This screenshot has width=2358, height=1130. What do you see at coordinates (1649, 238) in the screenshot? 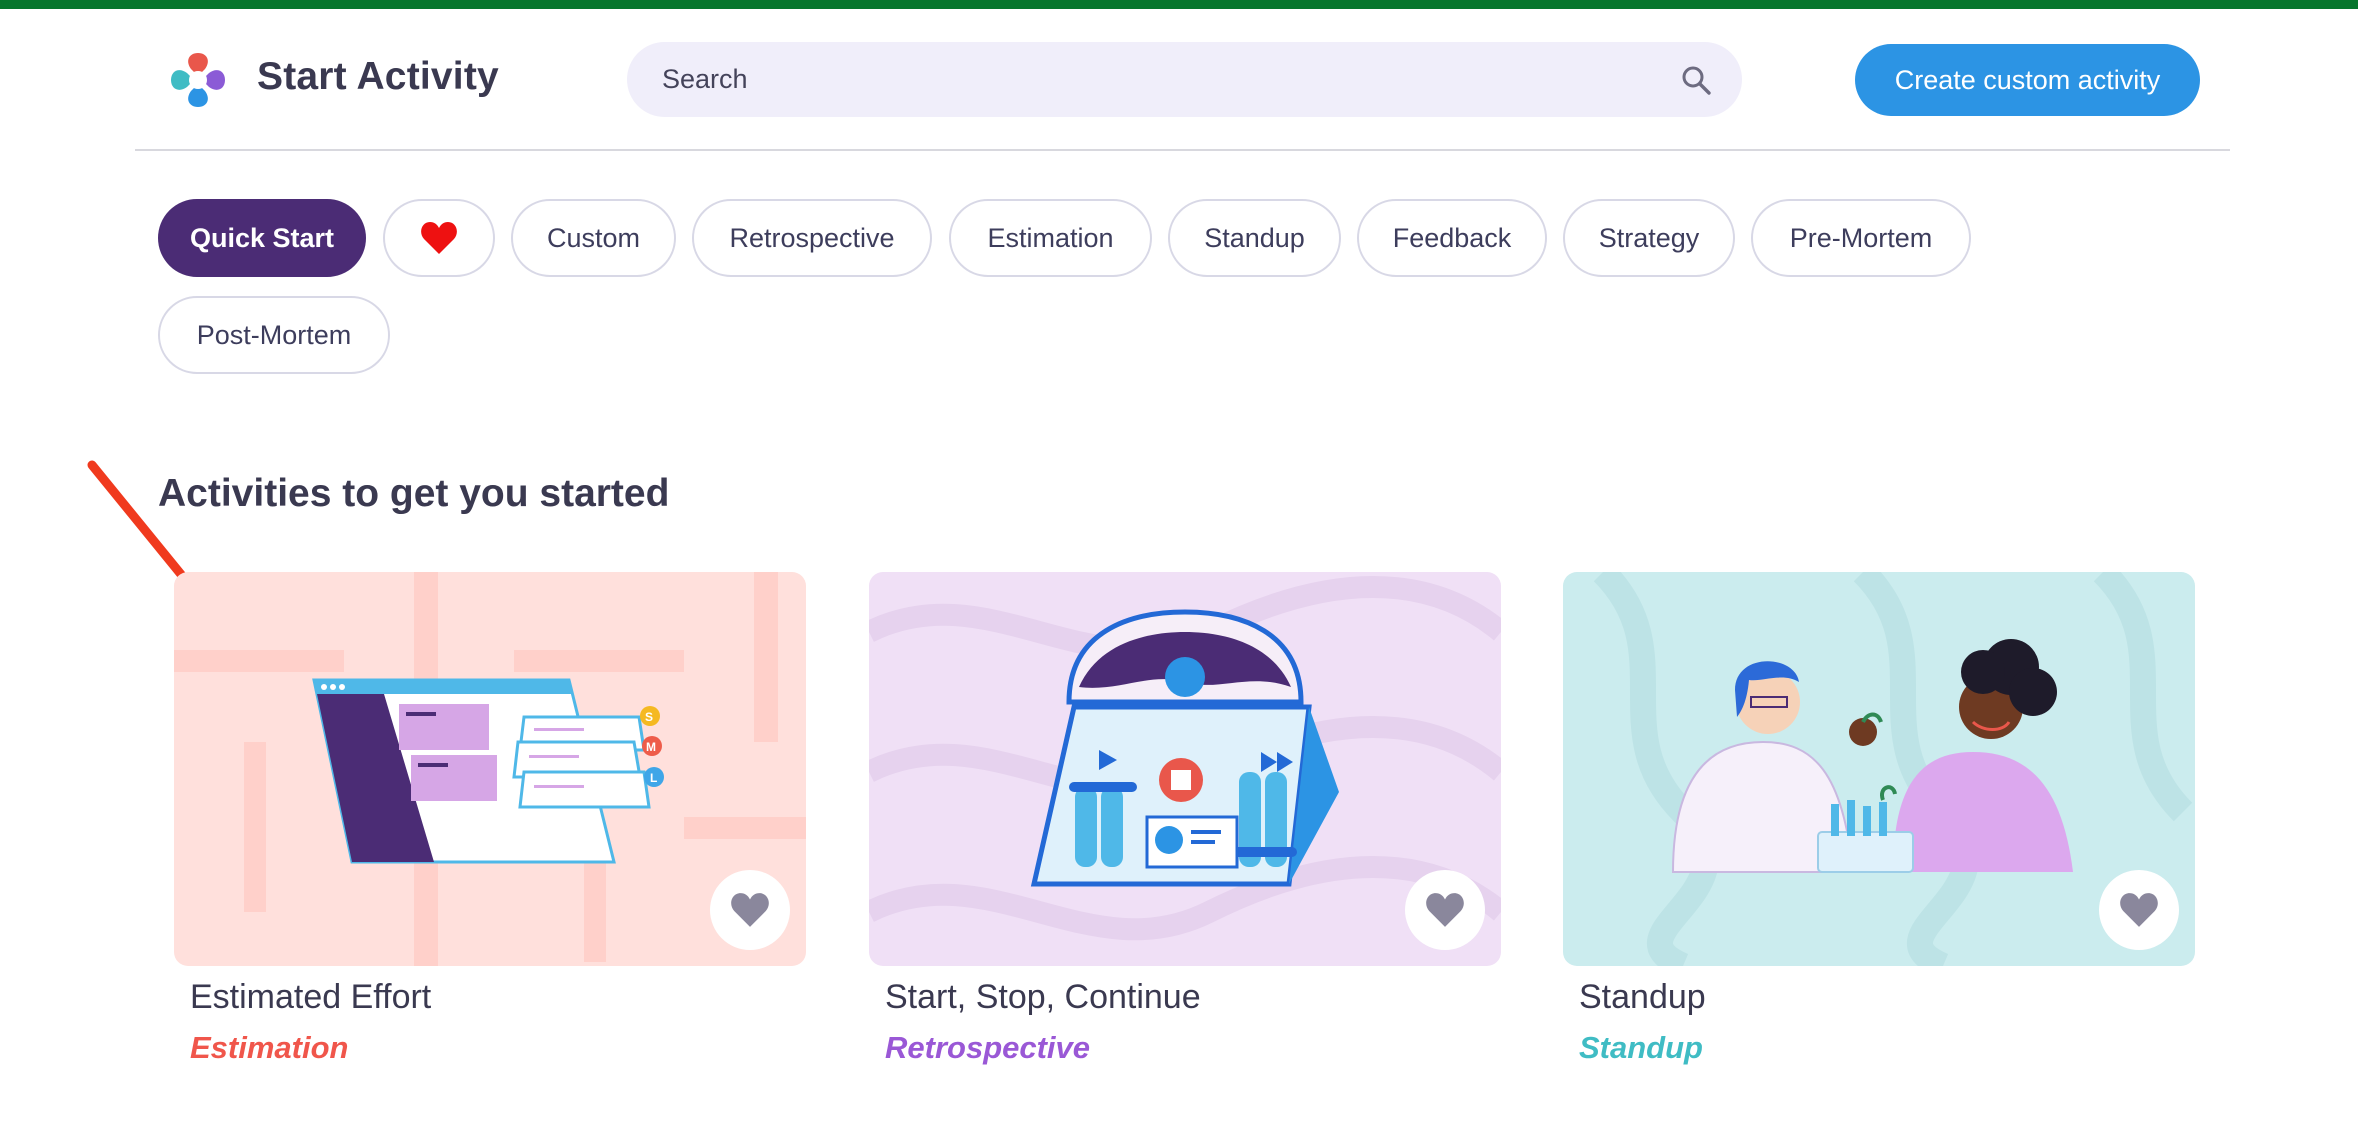
I see `filter-chip-strategy: Strategy` at bounding box center [1649, 238].